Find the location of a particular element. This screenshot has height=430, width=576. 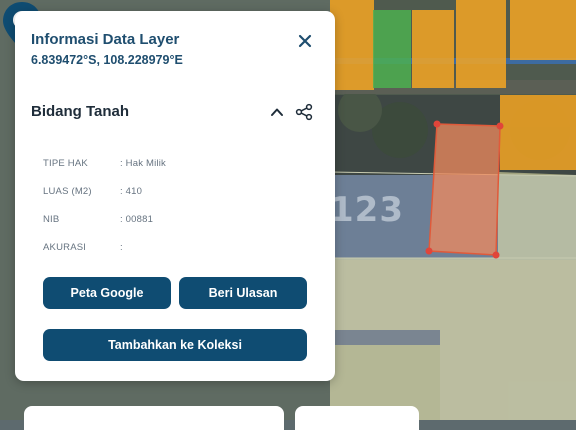

selected-parcel is located at coordinates (464, 189).